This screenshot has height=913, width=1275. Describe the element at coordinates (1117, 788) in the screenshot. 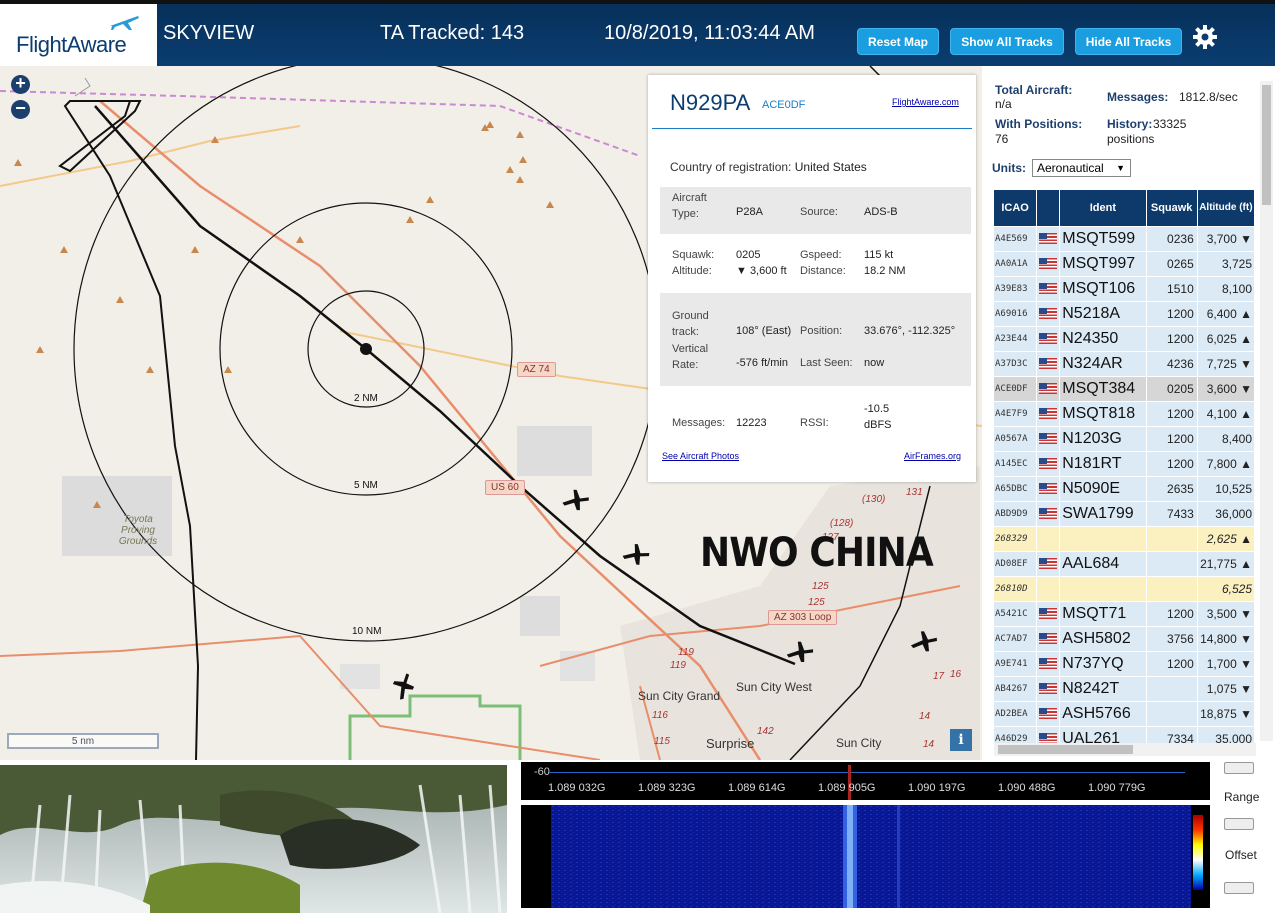

I see `freq-tick: 1.090 779G` at that location.